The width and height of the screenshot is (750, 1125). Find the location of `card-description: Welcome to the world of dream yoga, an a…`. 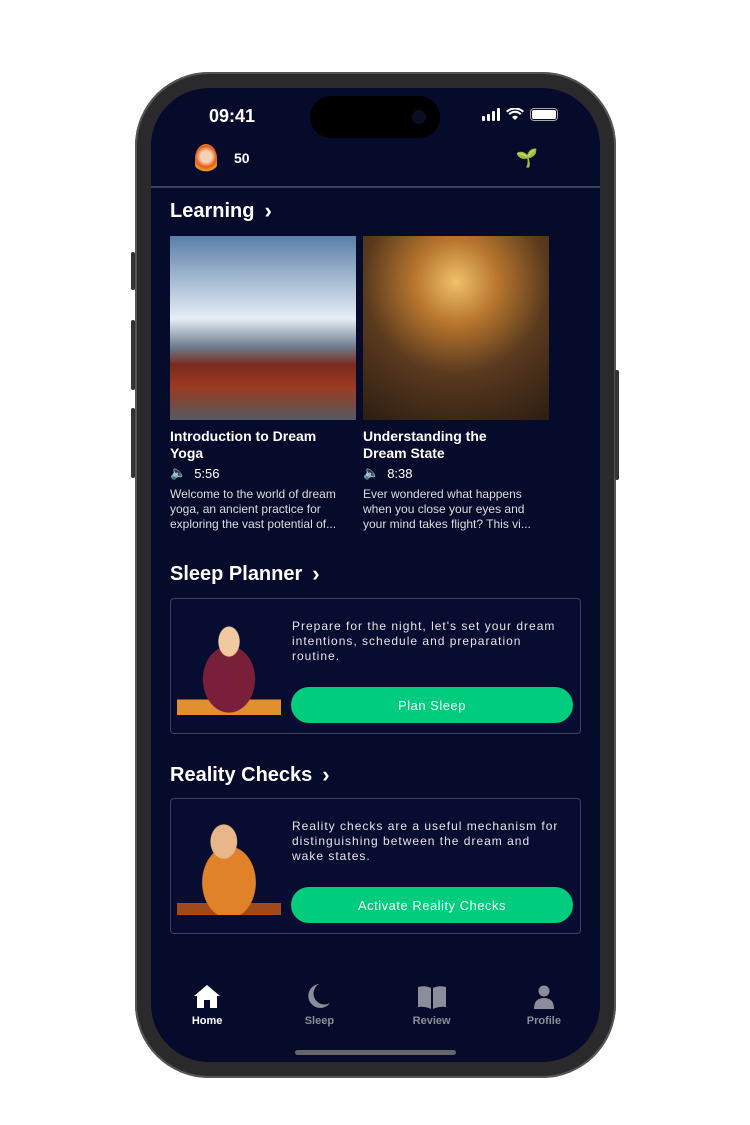

card-description: Welcome to the world of dream yoga, an a… is located at coordinates (253, 509).